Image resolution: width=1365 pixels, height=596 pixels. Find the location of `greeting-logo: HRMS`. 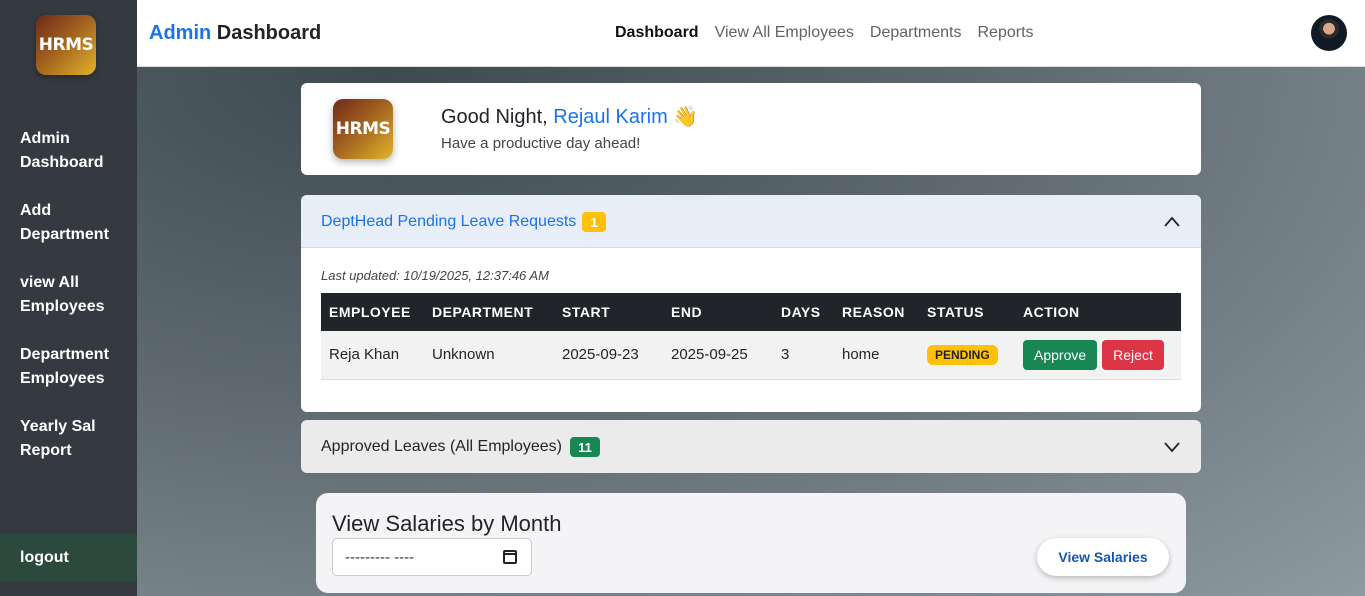

greeting-logo: HRMS is located at coordinates (363, 129).